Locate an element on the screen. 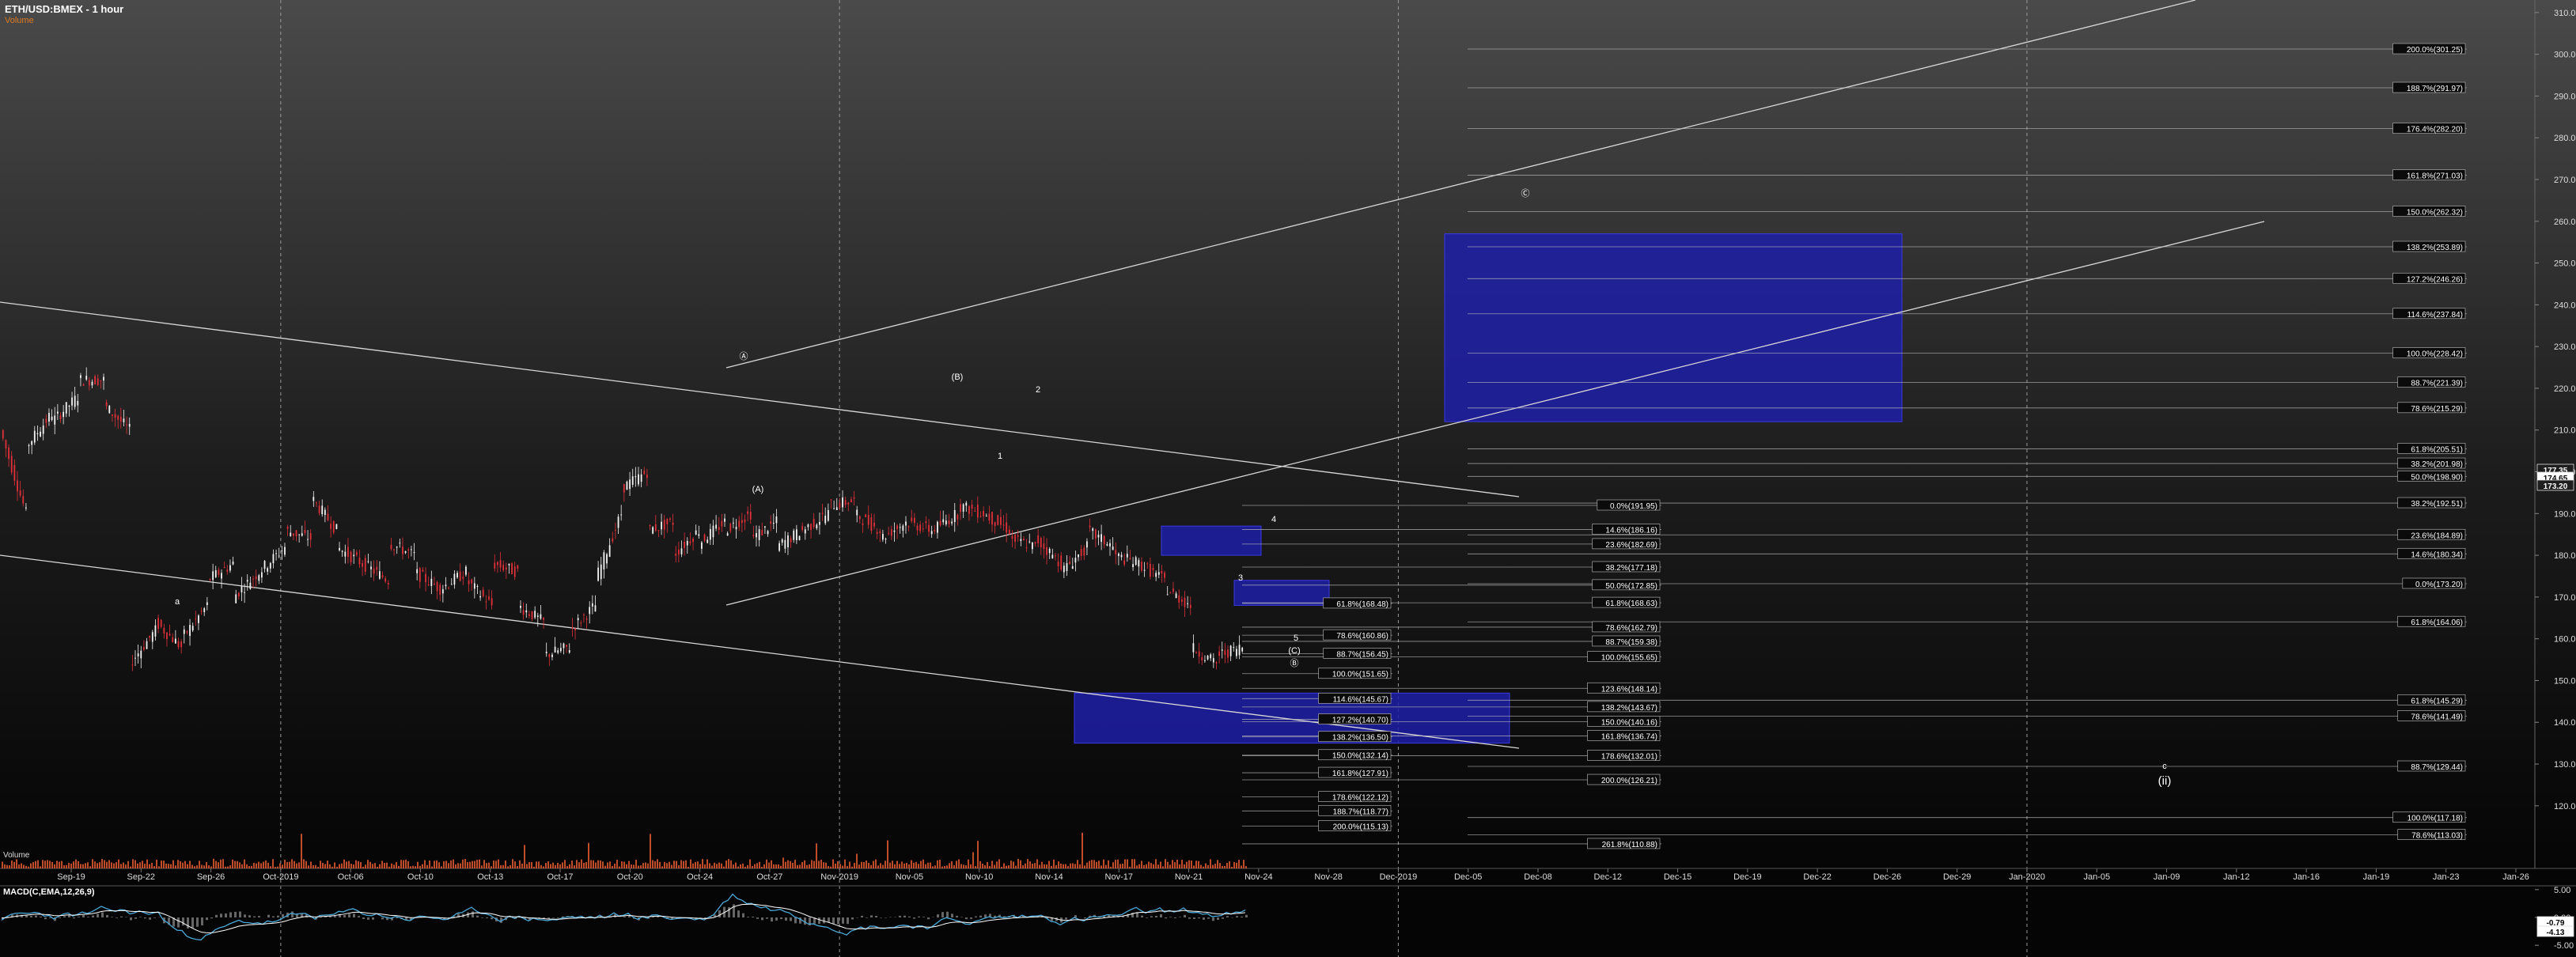 The height and width of the screenshot is (957, 2576). fib-label: 100.0%(151.65) is located at coordinates (1360, 675).